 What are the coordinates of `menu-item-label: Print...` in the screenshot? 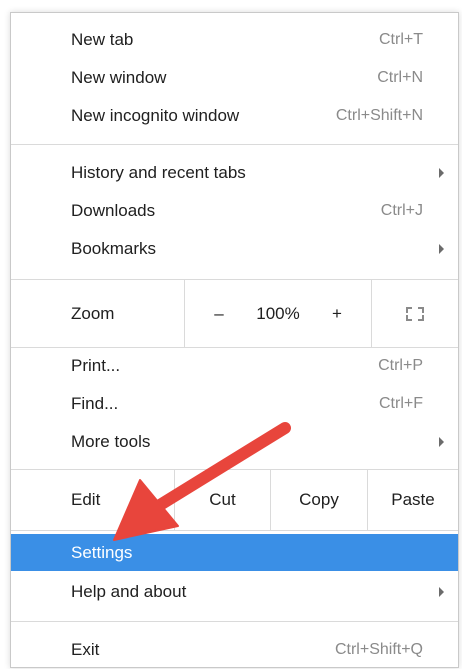 It's located at (96, 365).